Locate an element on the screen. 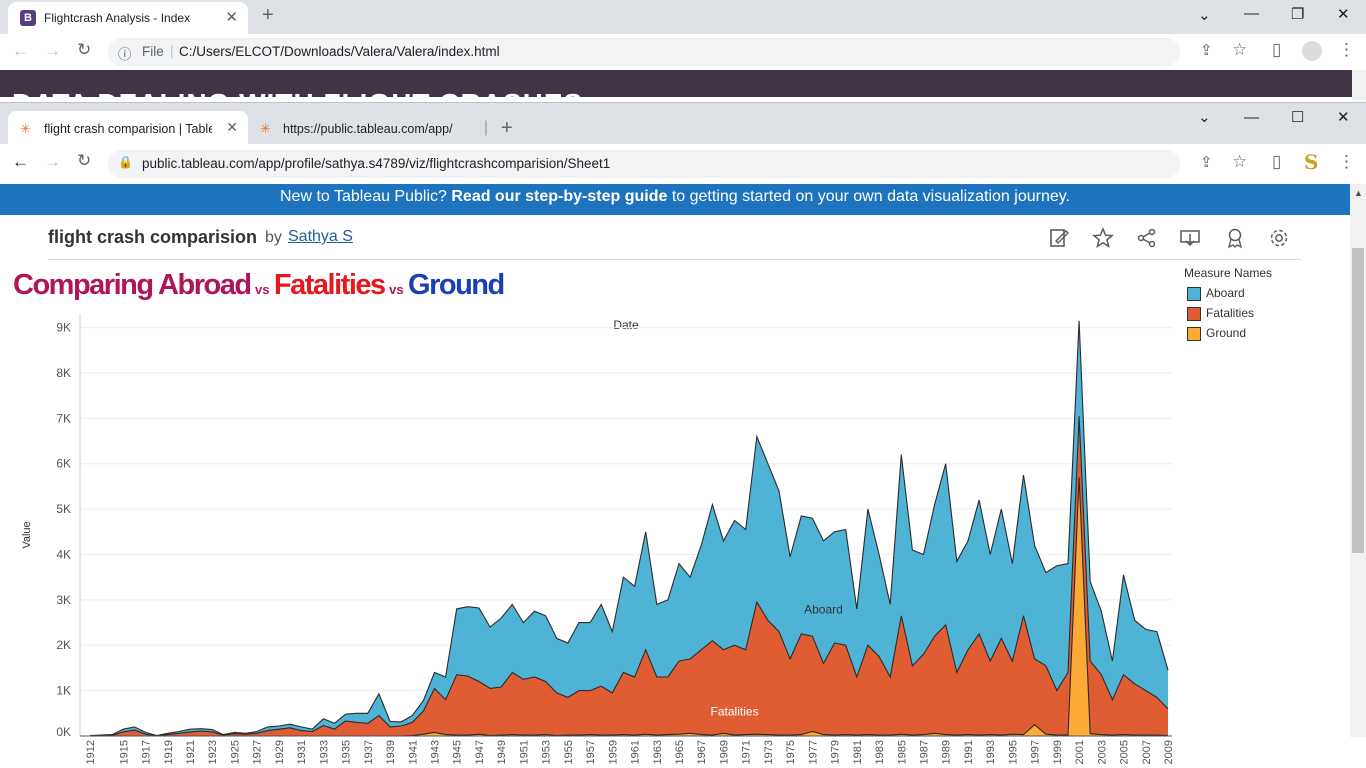  title-ground: Ground is located at coordinates (456, 285).